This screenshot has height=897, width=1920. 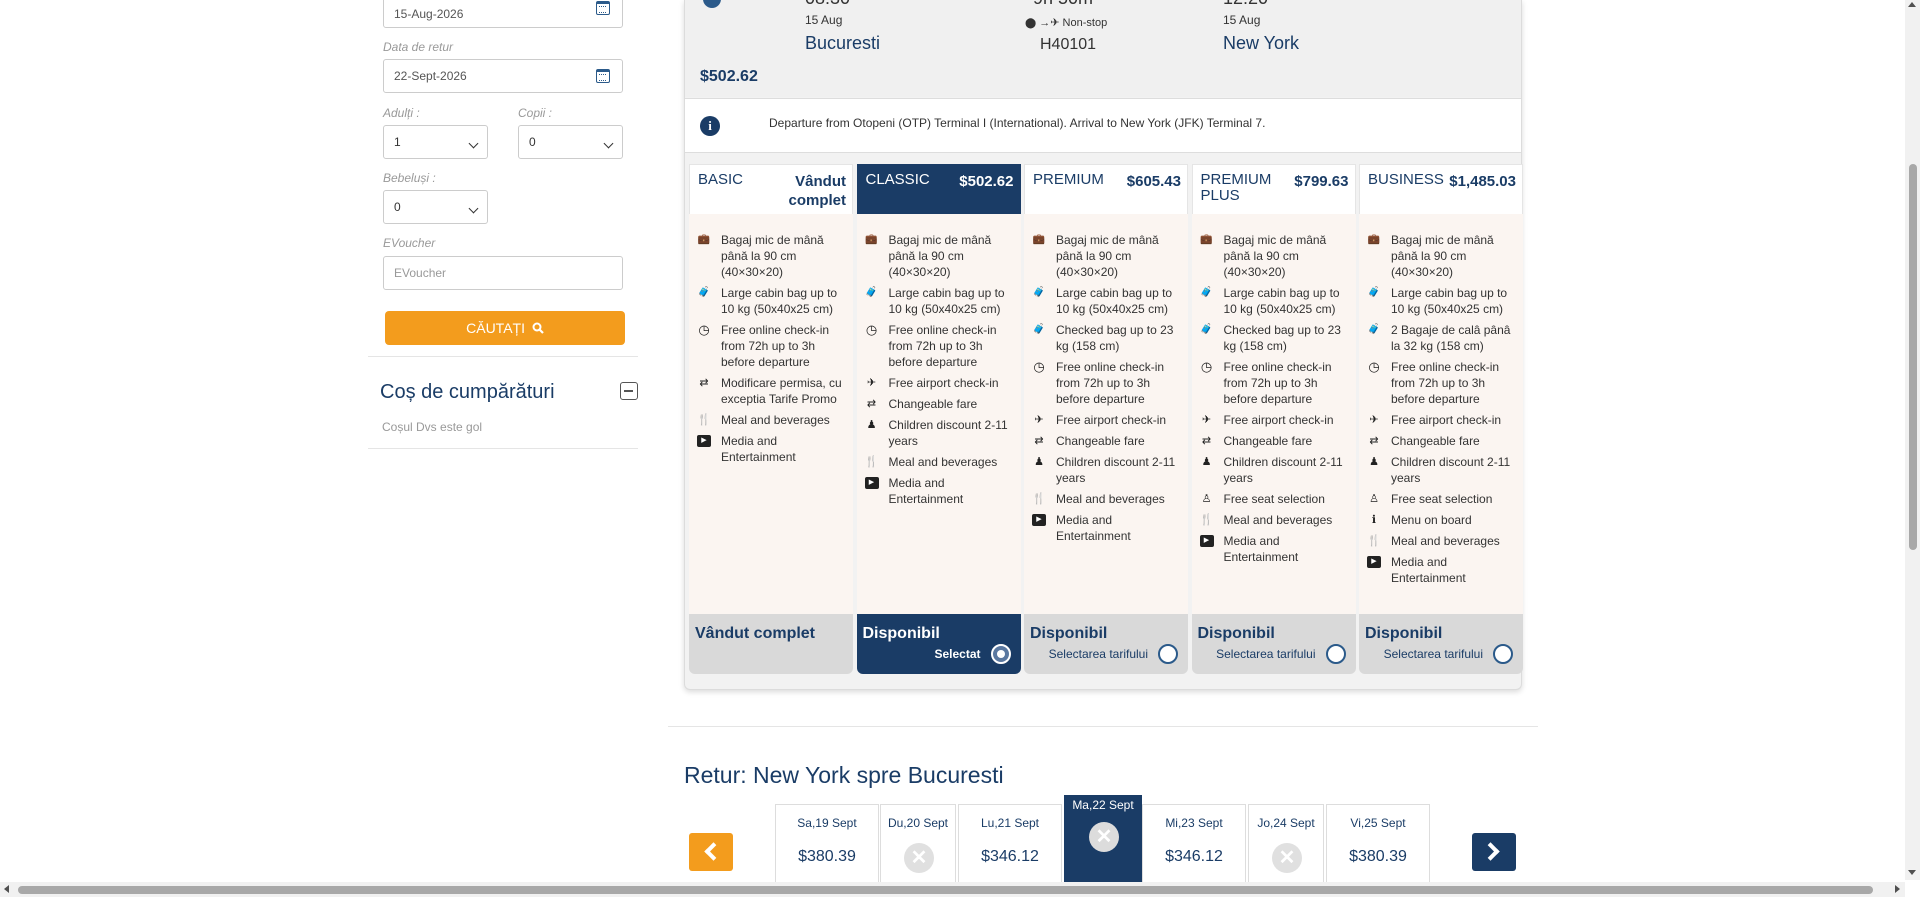 What do you see at coordinates (1912, 4) in the screenshot?
I see `scroll-up-arrow` at bounding box center [1912, 4].